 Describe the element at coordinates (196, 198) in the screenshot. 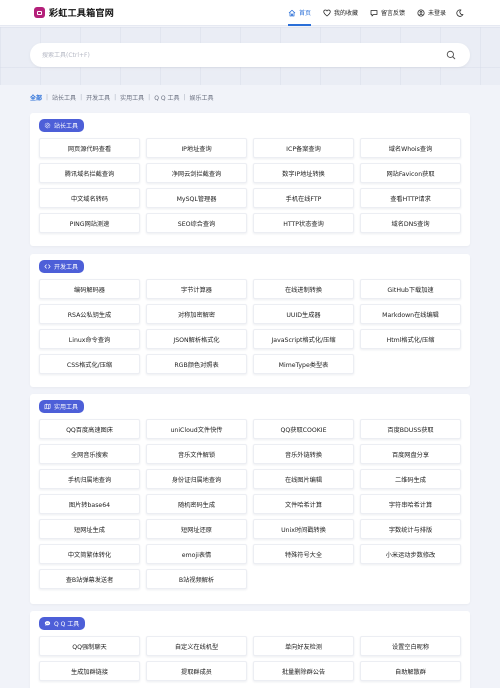

I see `tool-item: MySQL管理器` at that location.